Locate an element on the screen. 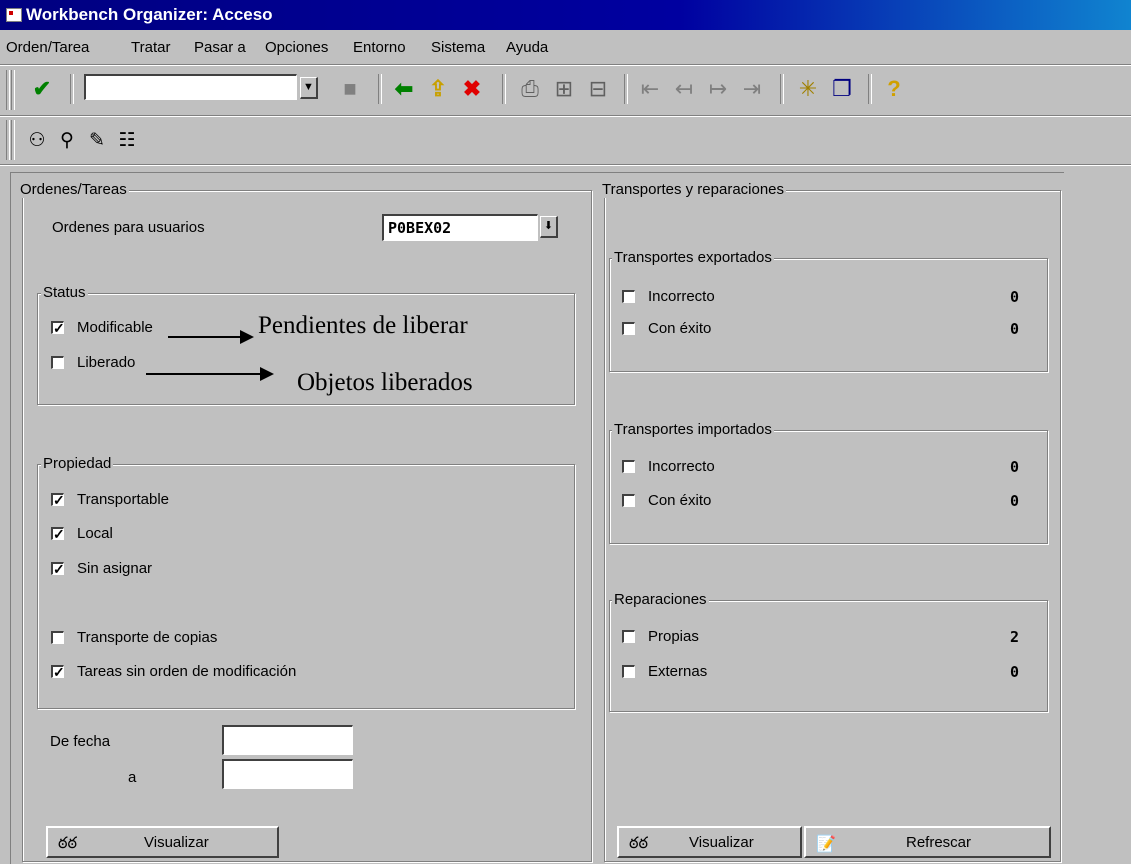 This screenshot has width=1131, height=864. find-icon: ⊞ is located at coordinates (564, 89).